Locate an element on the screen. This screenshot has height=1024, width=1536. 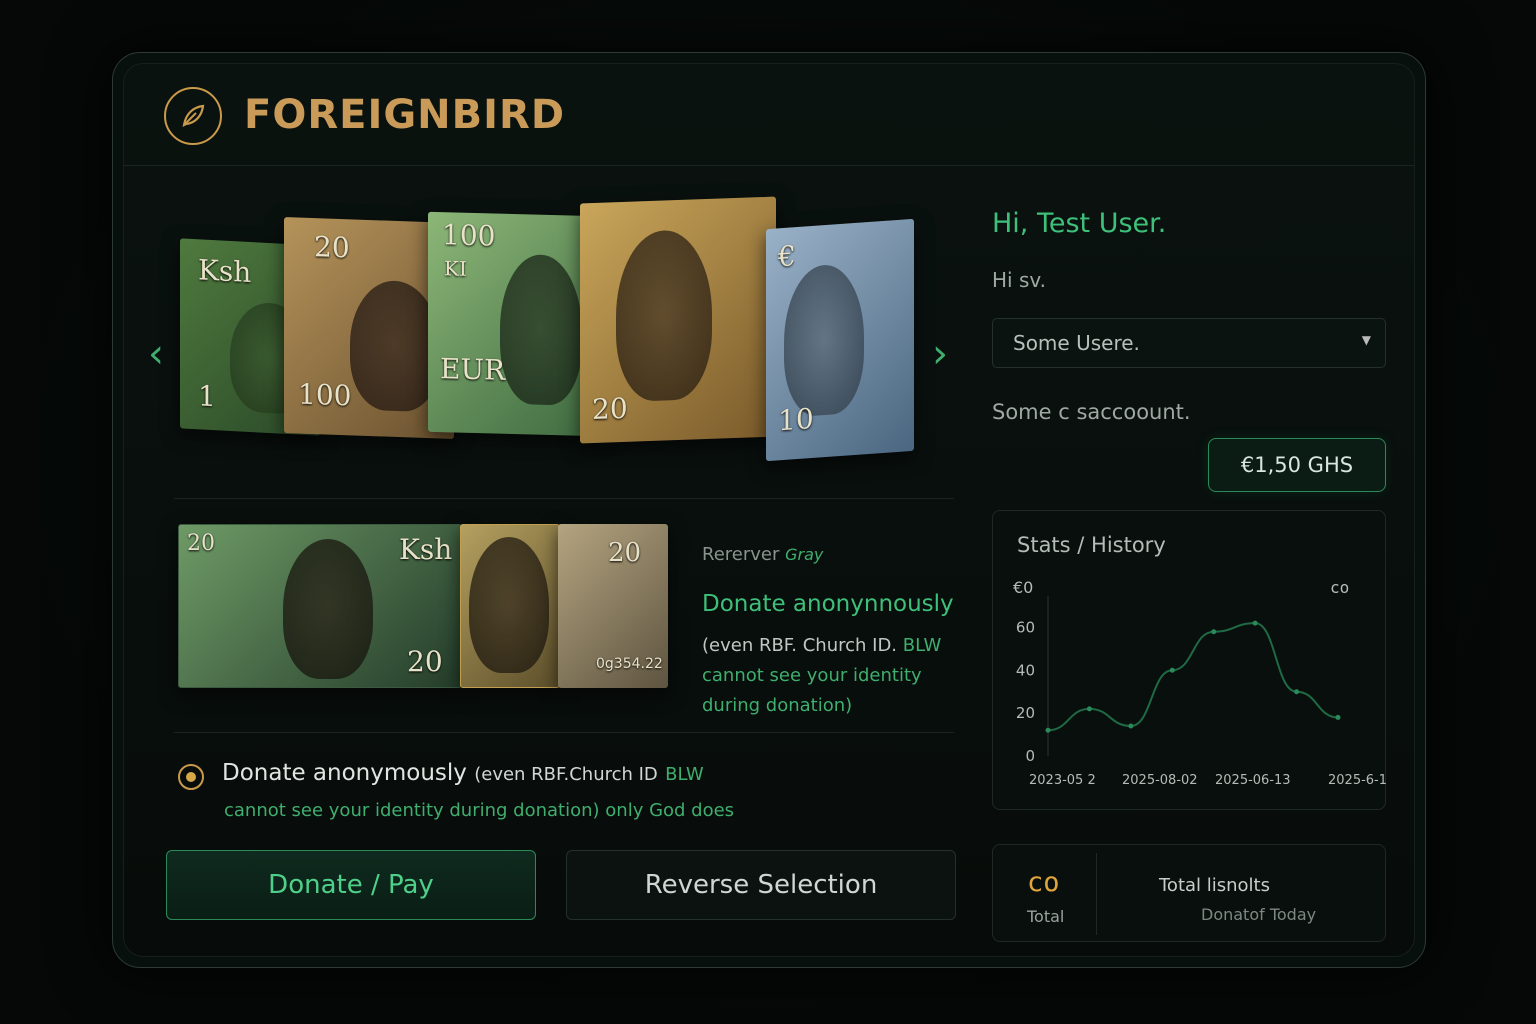
brand-name: FOREIGNBIRD is located at coordinates (405, 115).